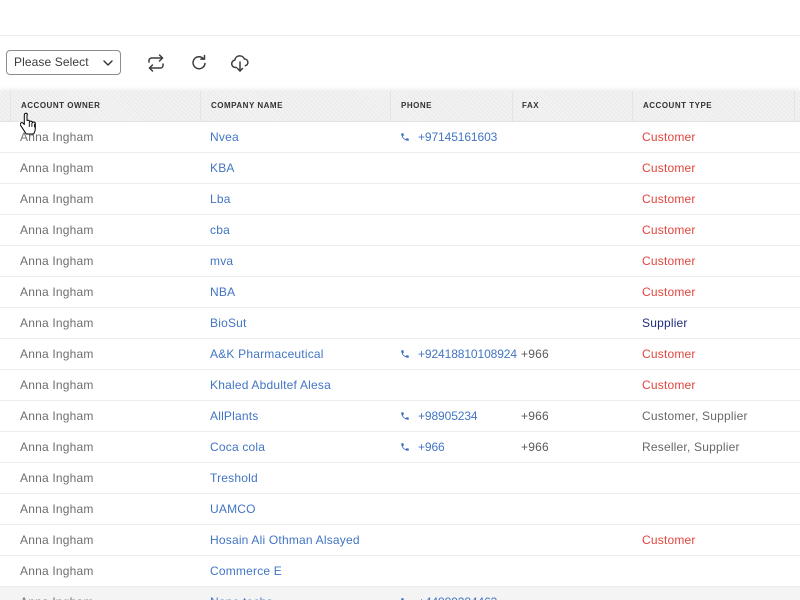 This screenshot has width=800, height=600. I want to click on company-name-link: KBA, so click(295, 168).